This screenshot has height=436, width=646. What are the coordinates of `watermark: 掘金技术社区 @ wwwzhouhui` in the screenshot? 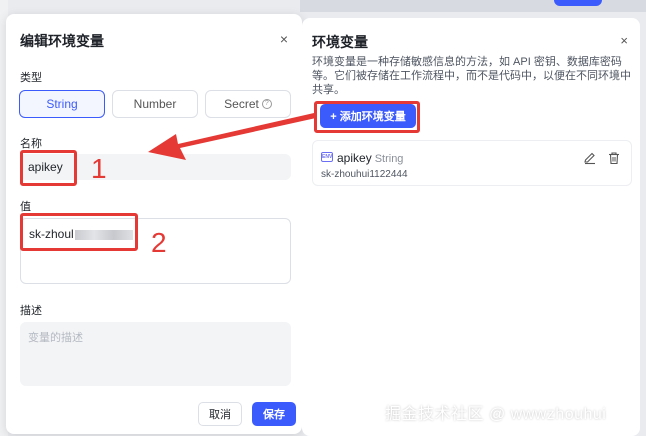 It's located at (496, 414).